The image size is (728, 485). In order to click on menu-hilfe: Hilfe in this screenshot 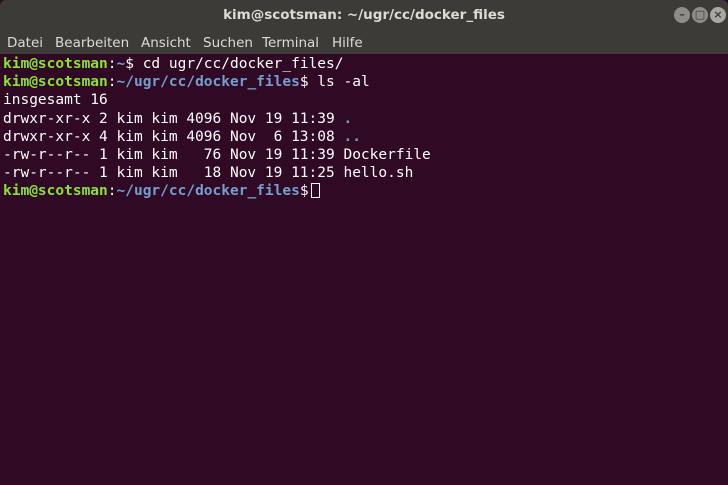, I will do `click(347, 43)`.